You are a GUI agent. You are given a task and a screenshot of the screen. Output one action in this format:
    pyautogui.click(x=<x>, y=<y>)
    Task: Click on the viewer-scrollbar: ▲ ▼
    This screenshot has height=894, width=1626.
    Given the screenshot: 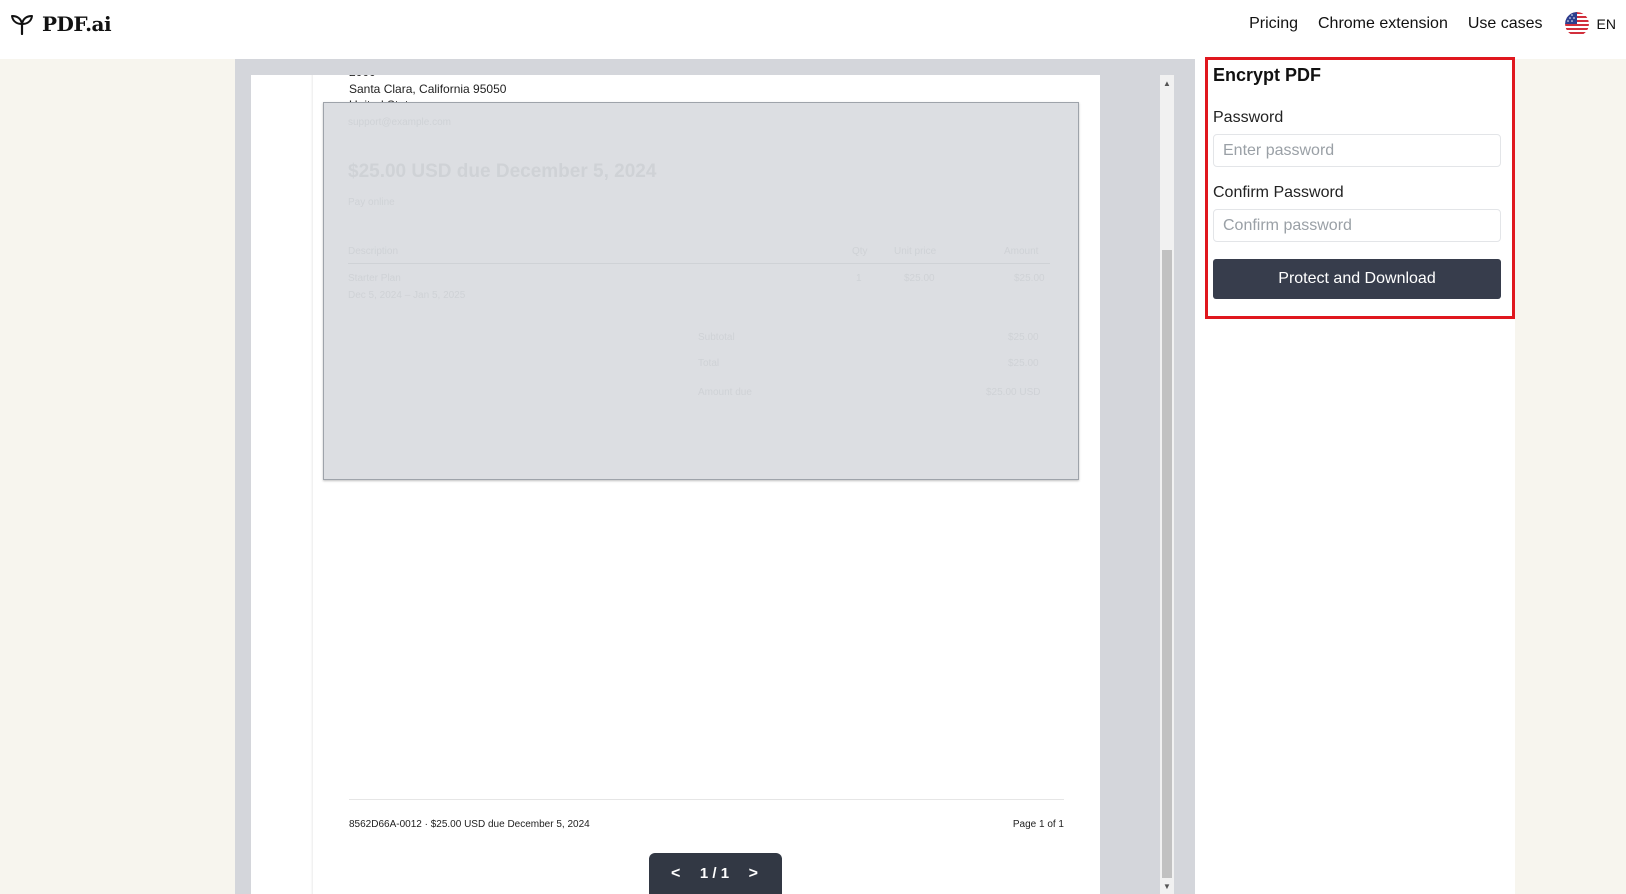 What is the action you would take?
    pyautogui.click(x=1167, y=484)
    